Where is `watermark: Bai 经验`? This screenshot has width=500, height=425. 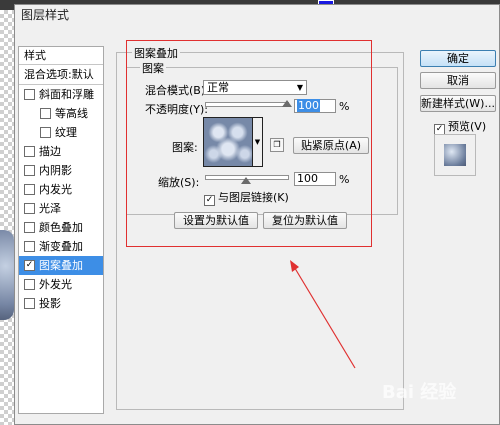
watermark: Bai 经验 is located at coordinates (419, 392).